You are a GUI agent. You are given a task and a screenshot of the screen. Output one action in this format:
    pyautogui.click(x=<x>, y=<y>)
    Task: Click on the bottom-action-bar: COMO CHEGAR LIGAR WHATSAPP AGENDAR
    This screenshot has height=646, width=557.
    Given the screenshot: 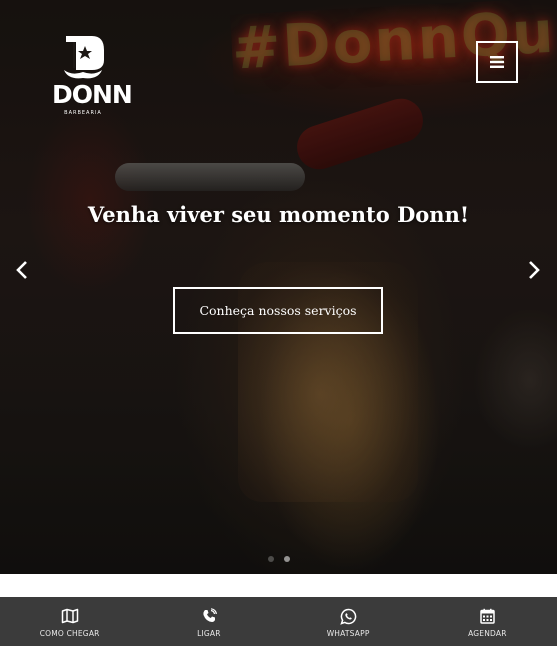 What is the action you would take?
    pyautogui.click(x=278, y=621)
    